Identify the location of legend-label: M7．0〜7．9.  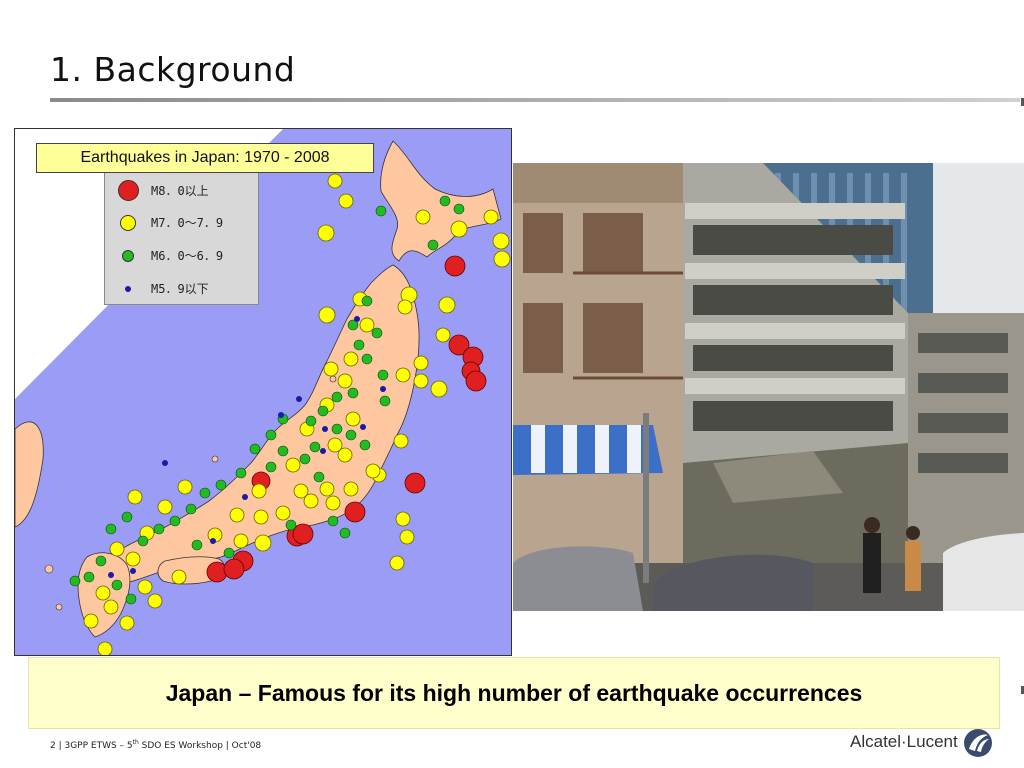
(187, 223).